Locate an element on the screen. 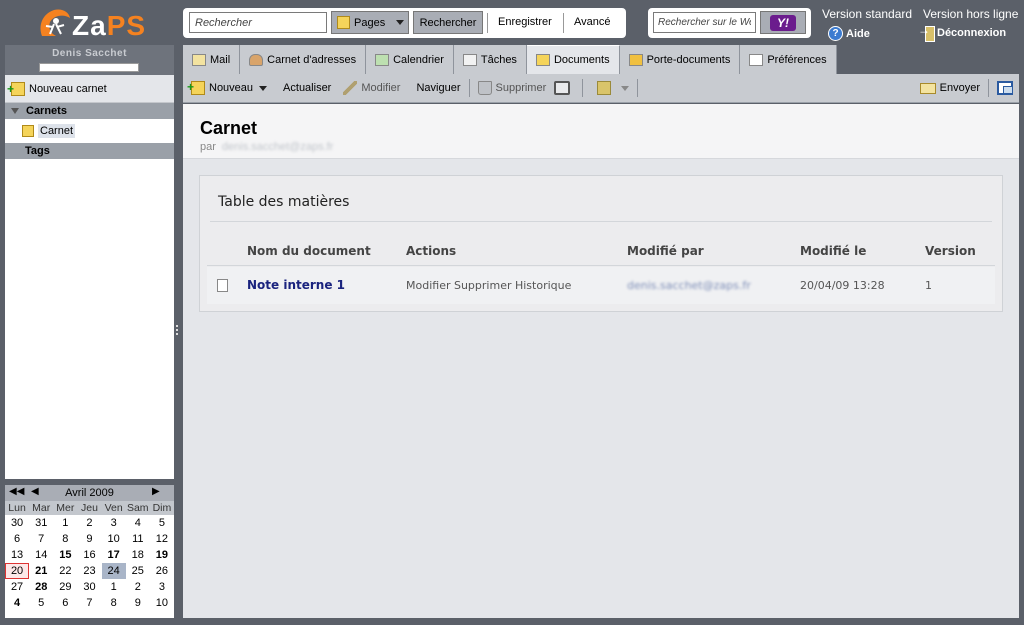  calendar-day: 25 is located at coordinates (138, 571).